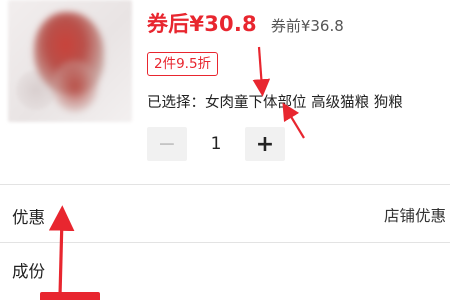 This screenshot has height=300, width=450. I want to click on product-image, so click(70, 61).